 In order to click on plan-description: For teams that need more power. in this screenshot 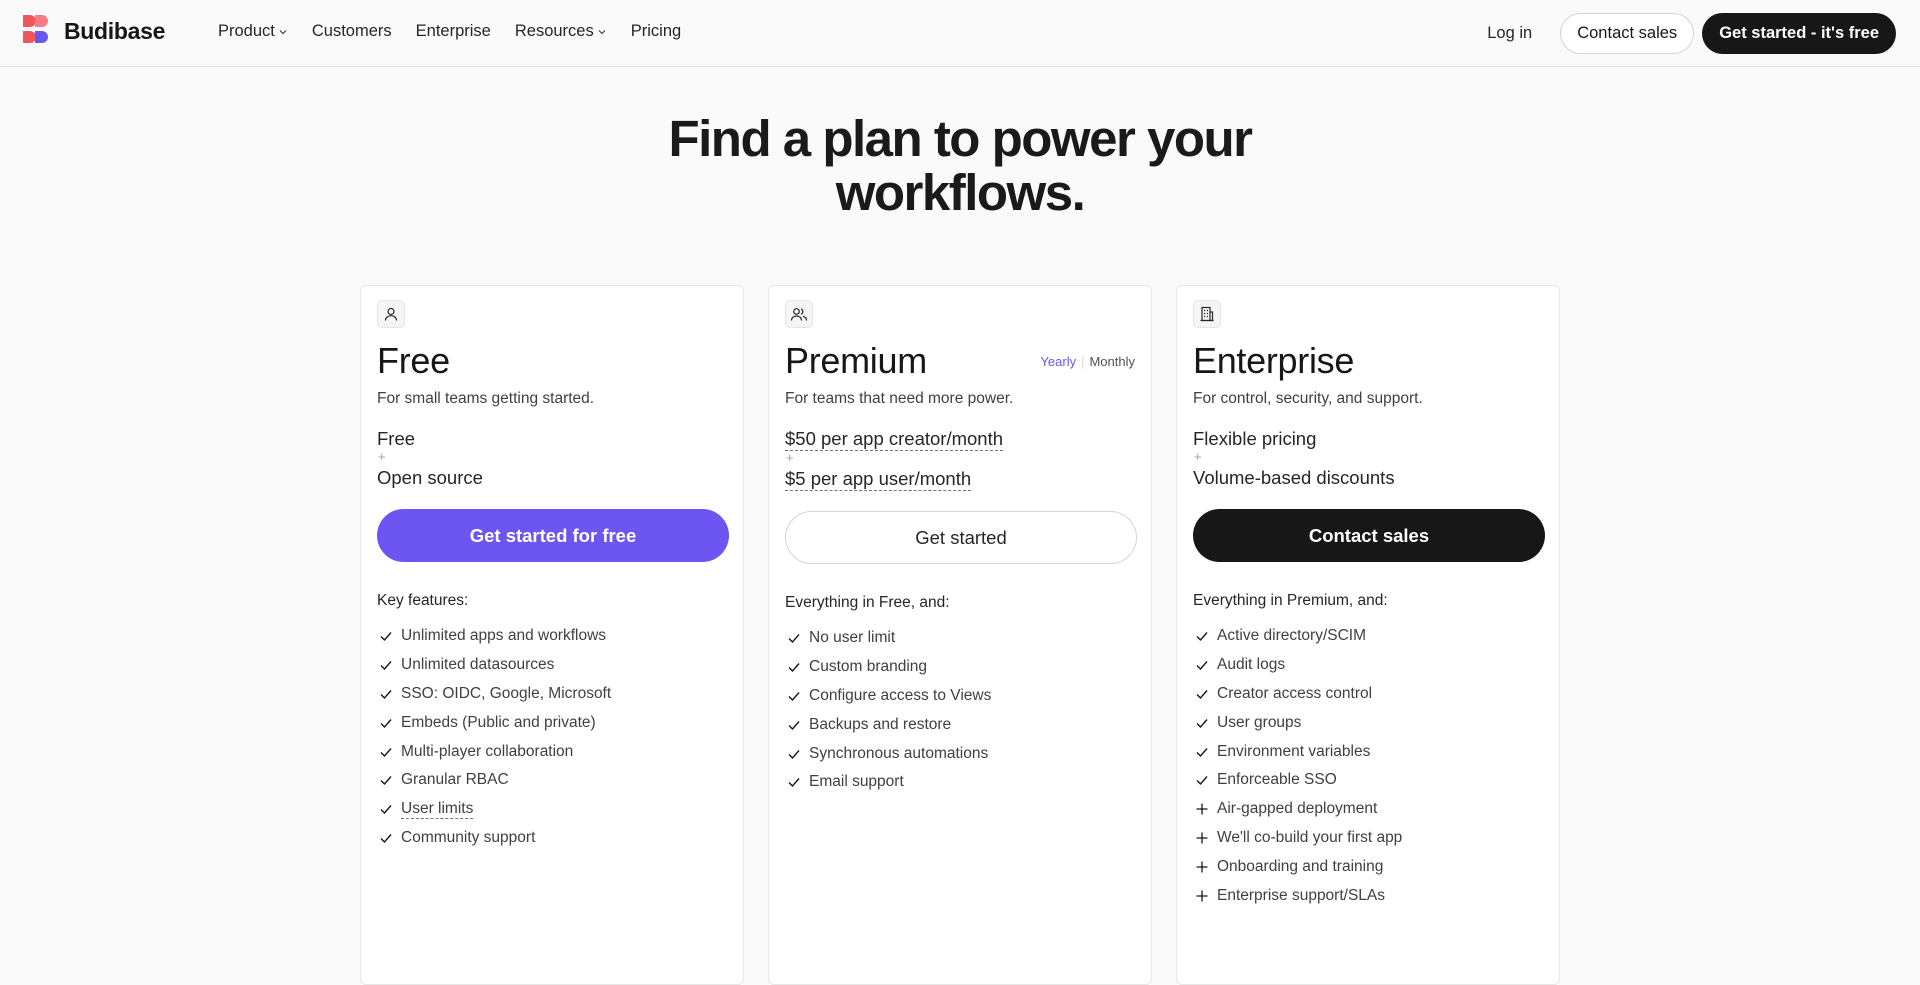, I will do `click(899, 398)`.